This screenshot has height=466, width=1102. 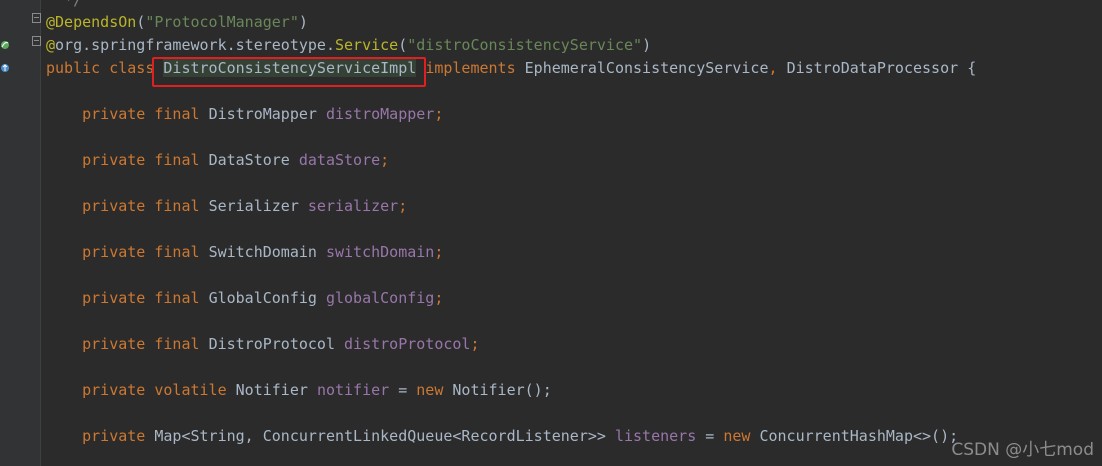 I want to click on string-literal: "ProtocolManager", so click(x=222, y=22).